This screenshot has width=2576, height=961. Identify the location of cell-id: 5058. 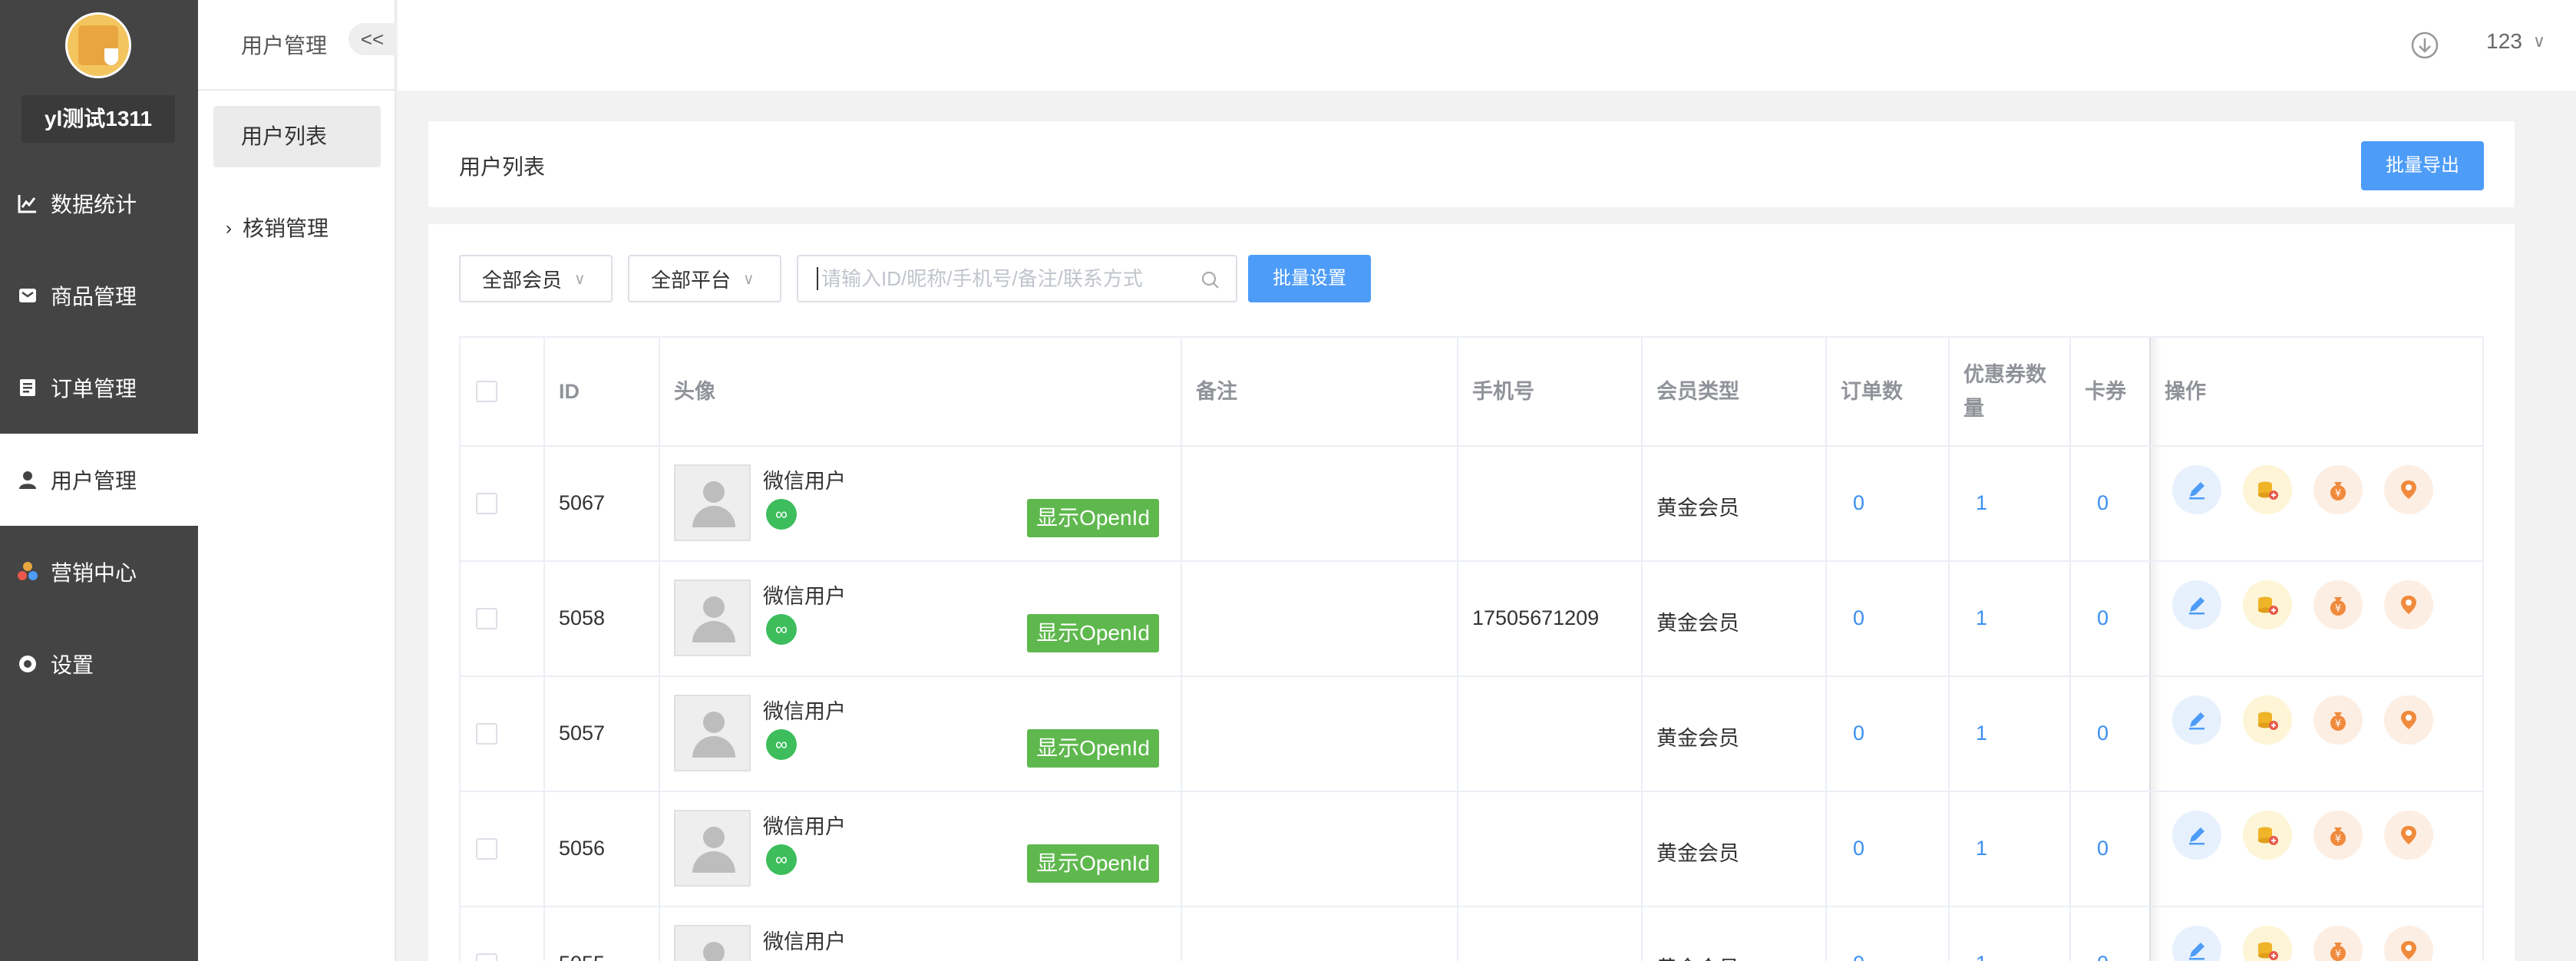
(582, 617).